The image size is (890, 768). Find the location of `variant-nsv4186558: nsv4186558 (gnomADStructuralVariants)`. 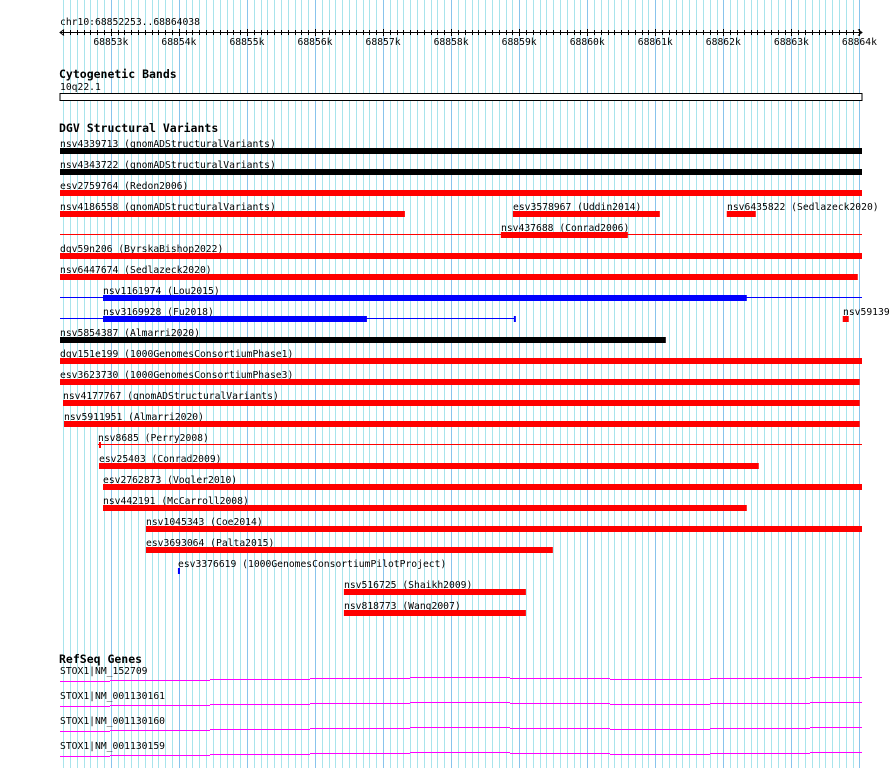

variant-nsv4186558: nsv4186558 (gnomADStructuralVariants) is located at coordinates (232, 209).